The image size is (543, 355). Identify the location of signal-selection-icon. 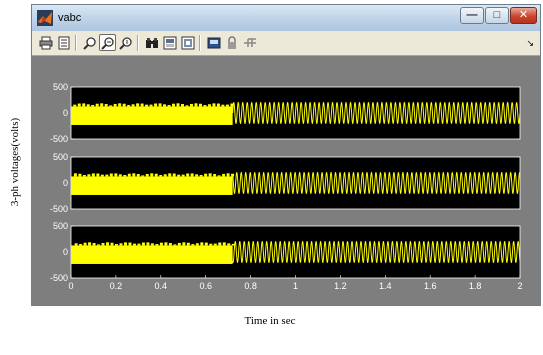
(249, 42).